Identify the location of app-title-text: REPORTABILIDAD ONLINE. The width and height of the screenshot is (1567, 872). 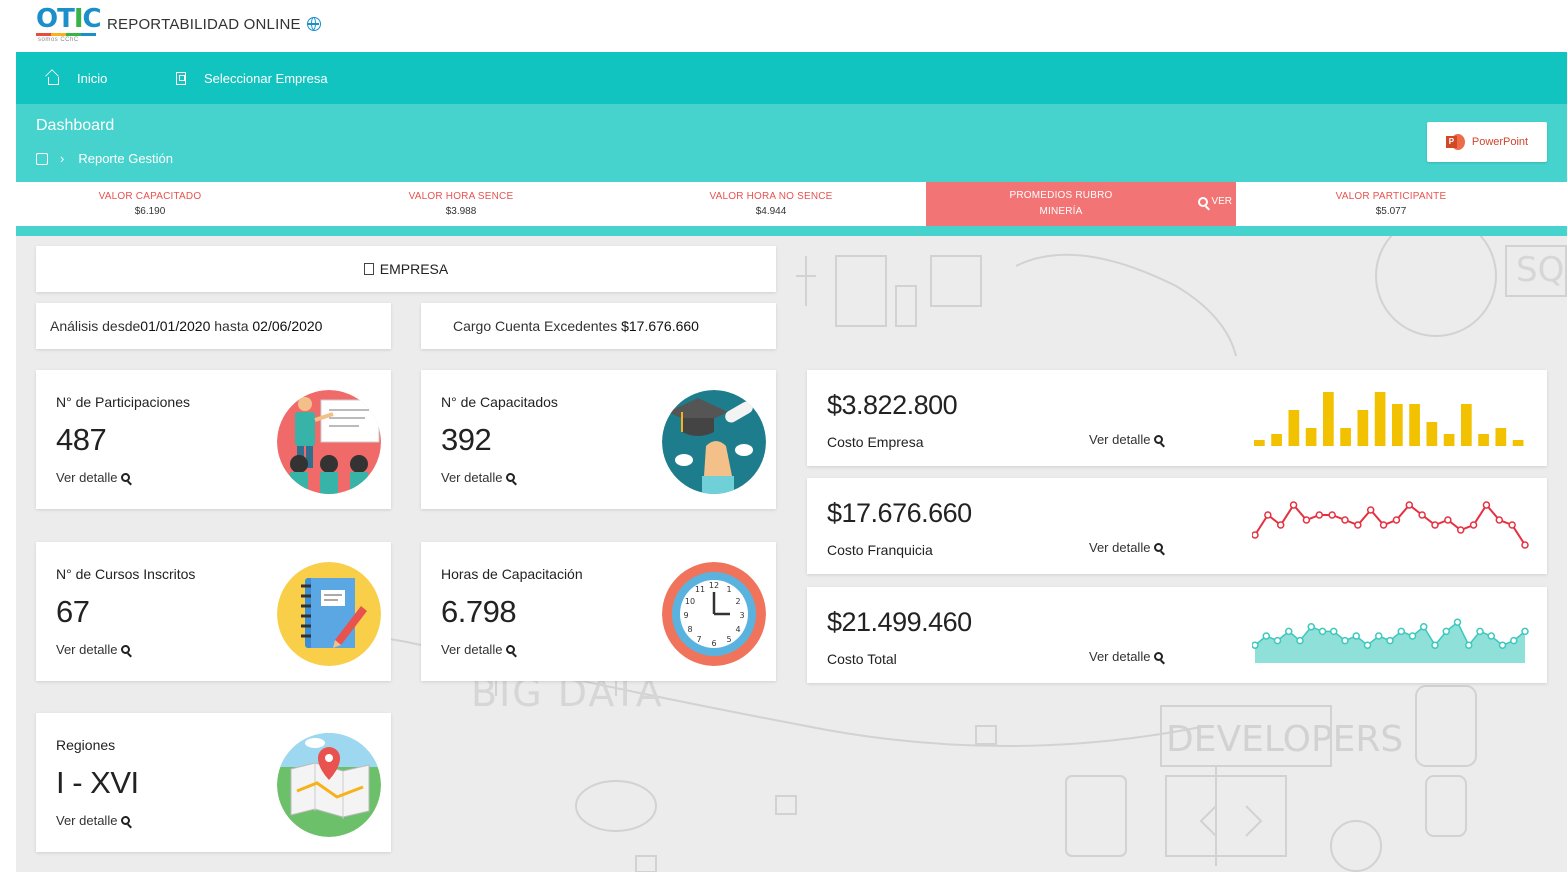
(204, 24).